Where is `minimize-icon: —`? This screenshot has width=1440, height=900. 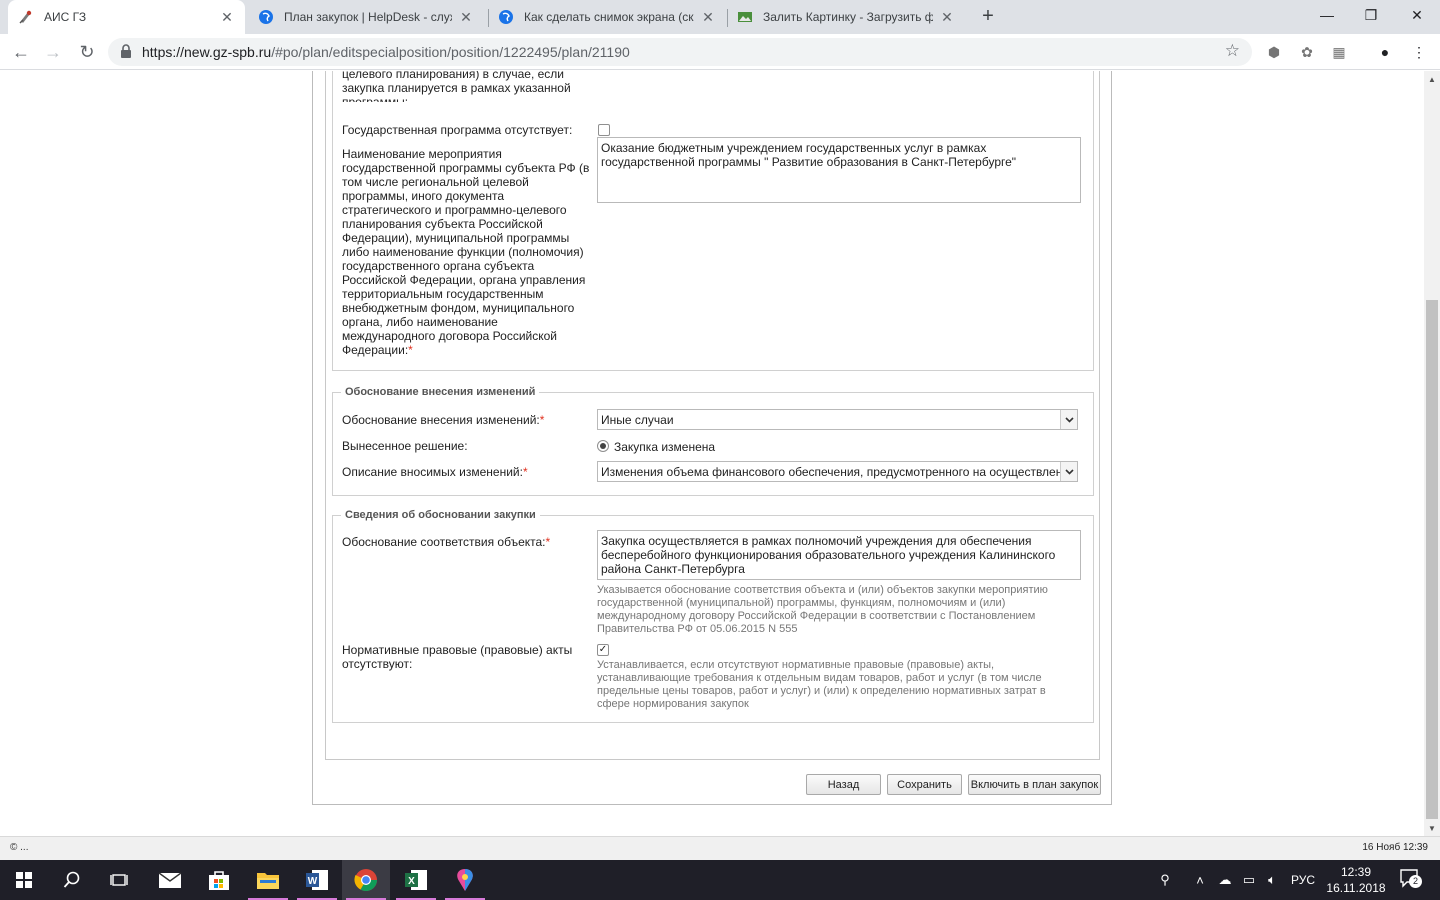
minimize-icon: — is located at coordinates (1327, 15).